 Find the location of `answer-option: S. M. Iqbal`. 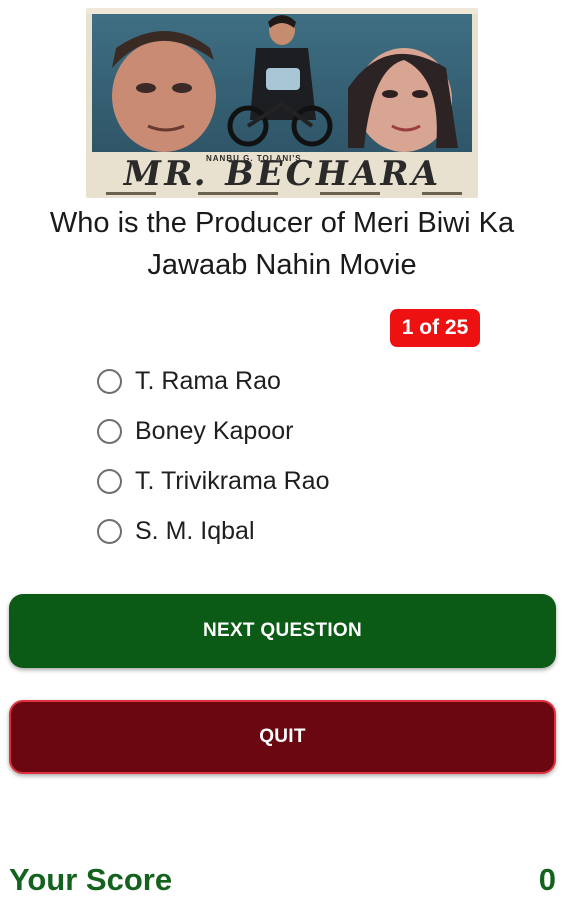

answer-option: S. M. Iqbal is located at coordinates (211, 531).